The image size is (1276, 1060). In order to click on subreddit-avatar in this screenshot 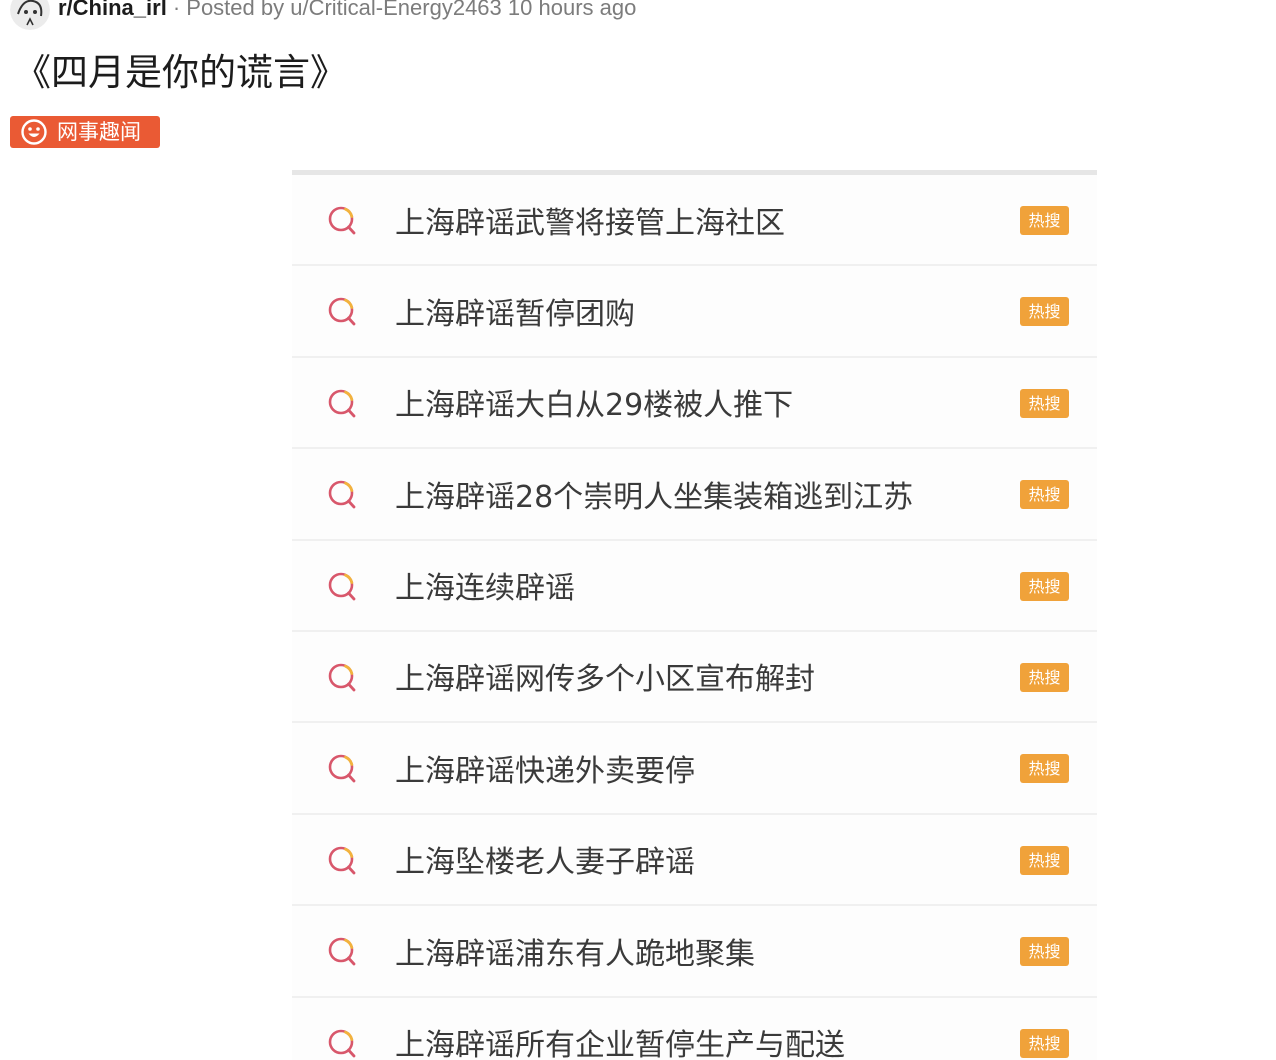, I will do `click(30, 15)`.